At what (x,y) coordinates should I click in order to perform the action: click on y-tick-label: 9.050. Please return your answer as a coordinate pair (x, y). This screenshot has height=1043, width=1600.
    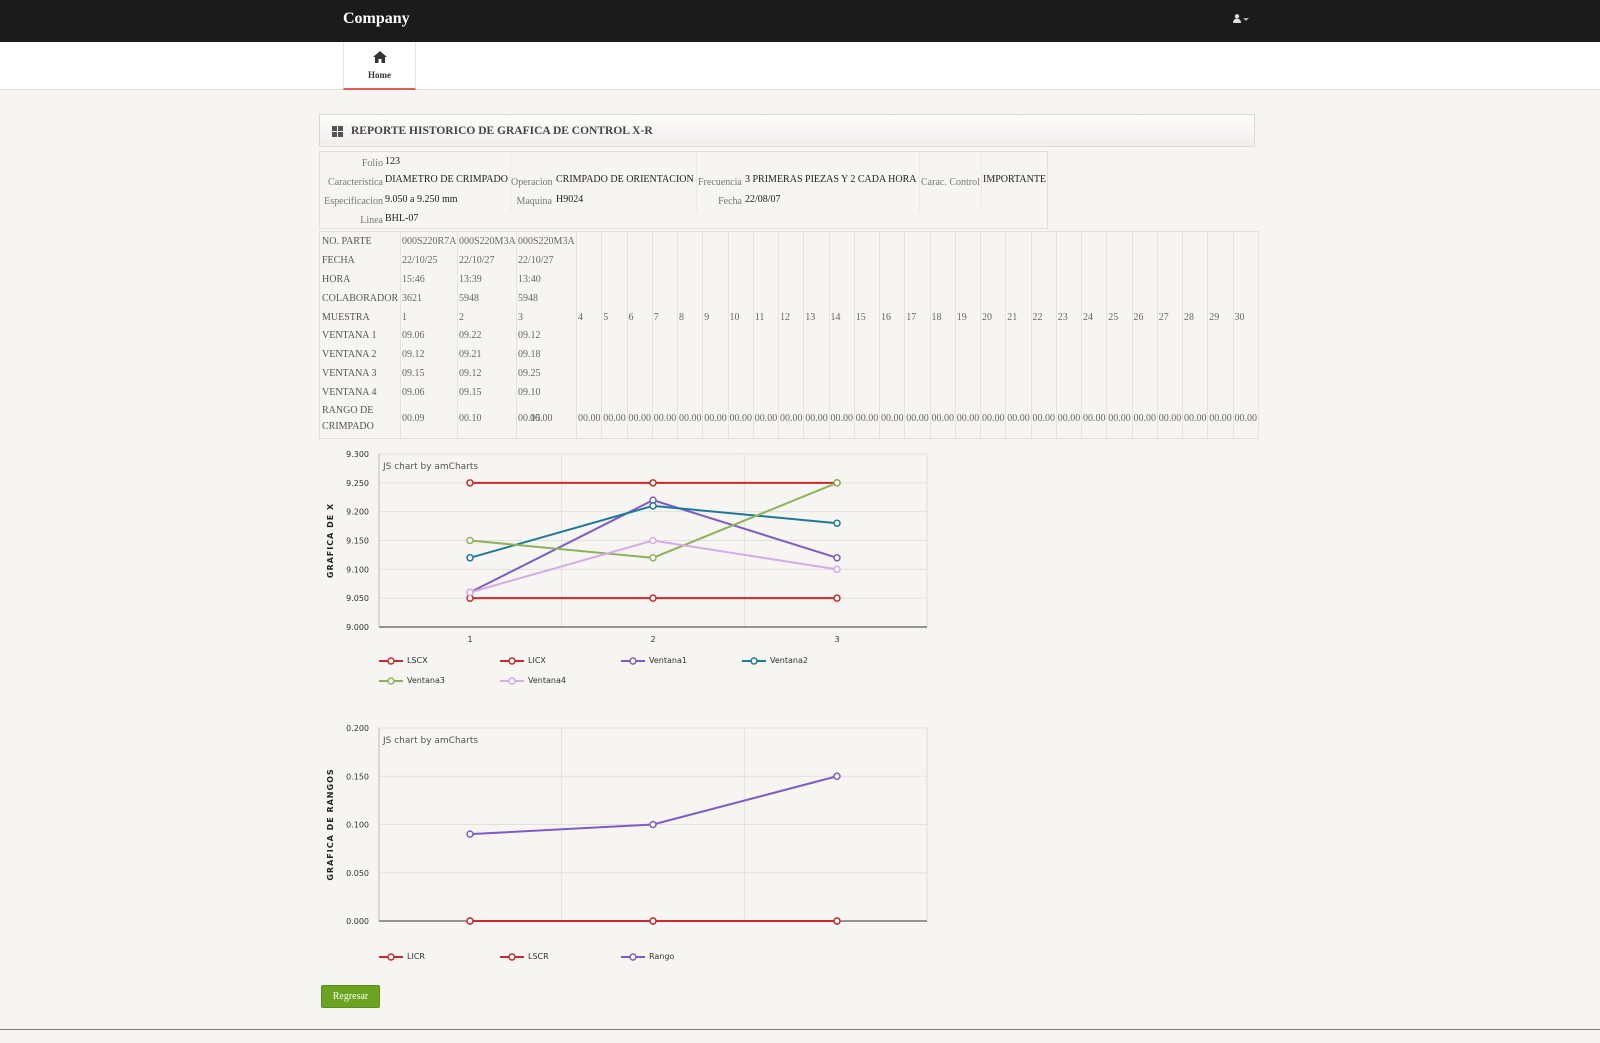
    Looking at the image, I should click on (357, 598).